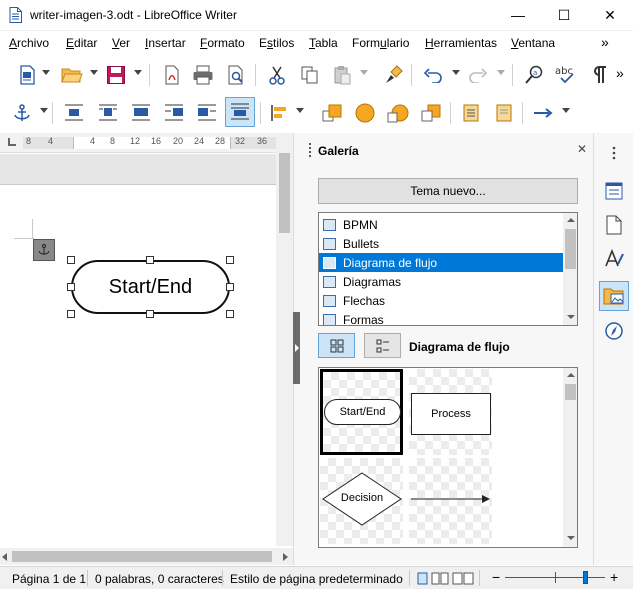  What do you see at coordinates (203, 75) in the screenshot?
I see `print-icon` at bounding box center [203, 75].